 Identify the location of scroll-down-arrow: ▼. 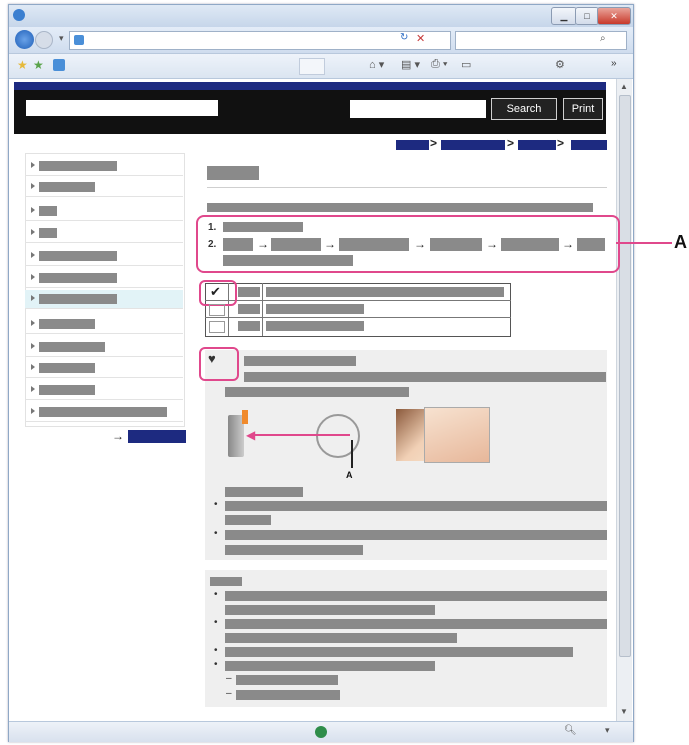
(624, 711).